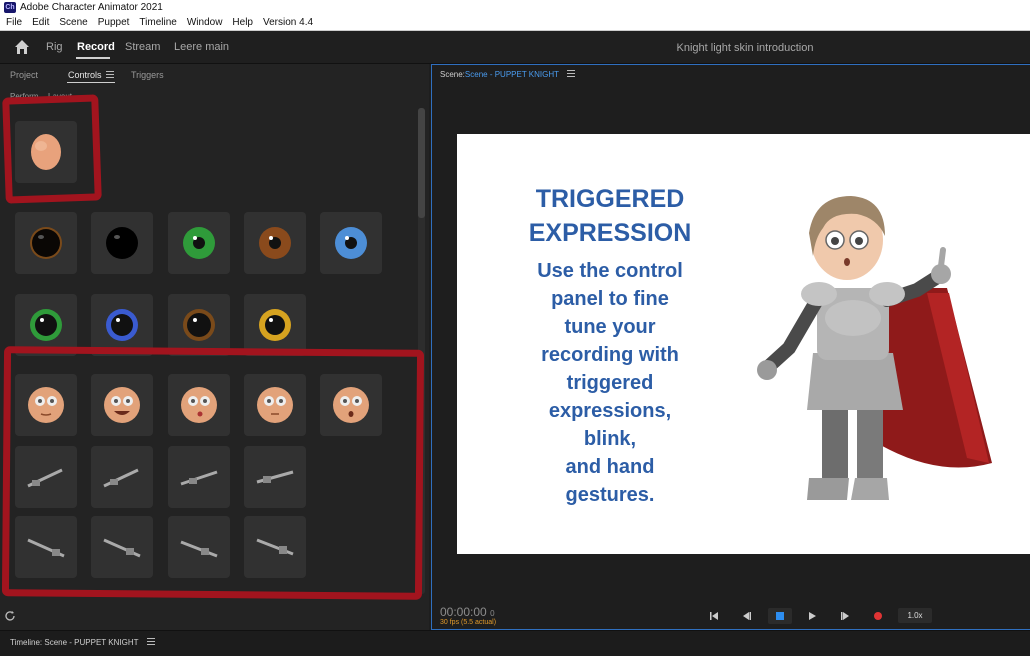 The image size is (1030, 656). What do you see at coordinates (85, 75) in the screenshot?
I see `tab-controls: Controls` at bounding box center [85, 75].